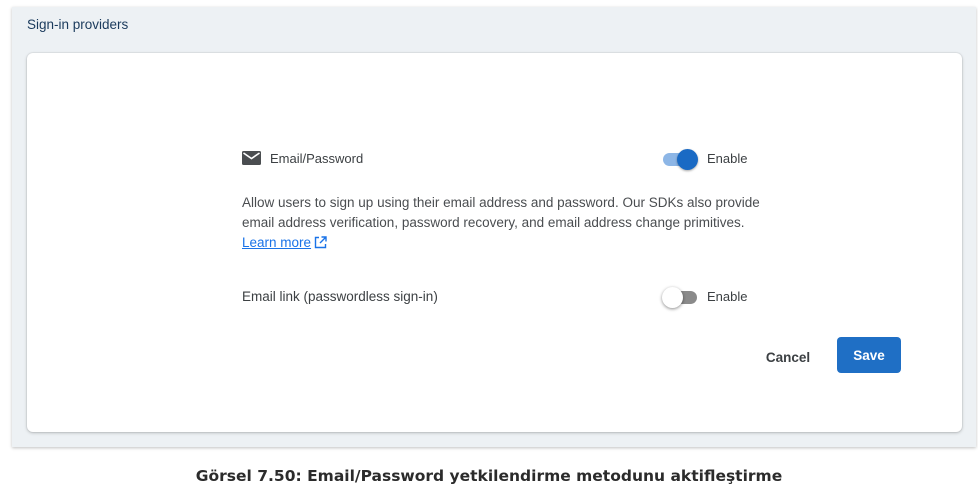 This screenshot has height=501, width=978. Describe the element at coordinates (317, 158) in the screenshot. I see `email-password-label: Email/Password` at that location.